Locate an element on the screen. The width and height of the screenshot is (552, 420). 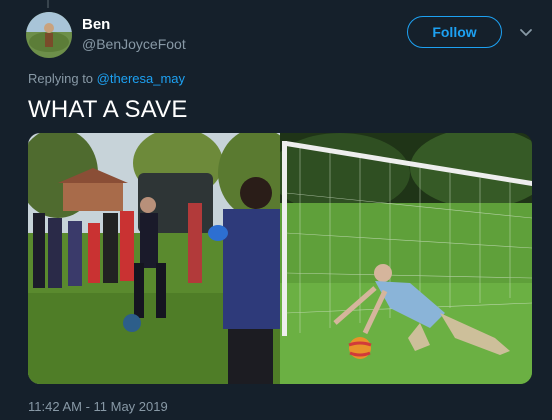
follow-button: Follow is located at coordinates (454, 32).